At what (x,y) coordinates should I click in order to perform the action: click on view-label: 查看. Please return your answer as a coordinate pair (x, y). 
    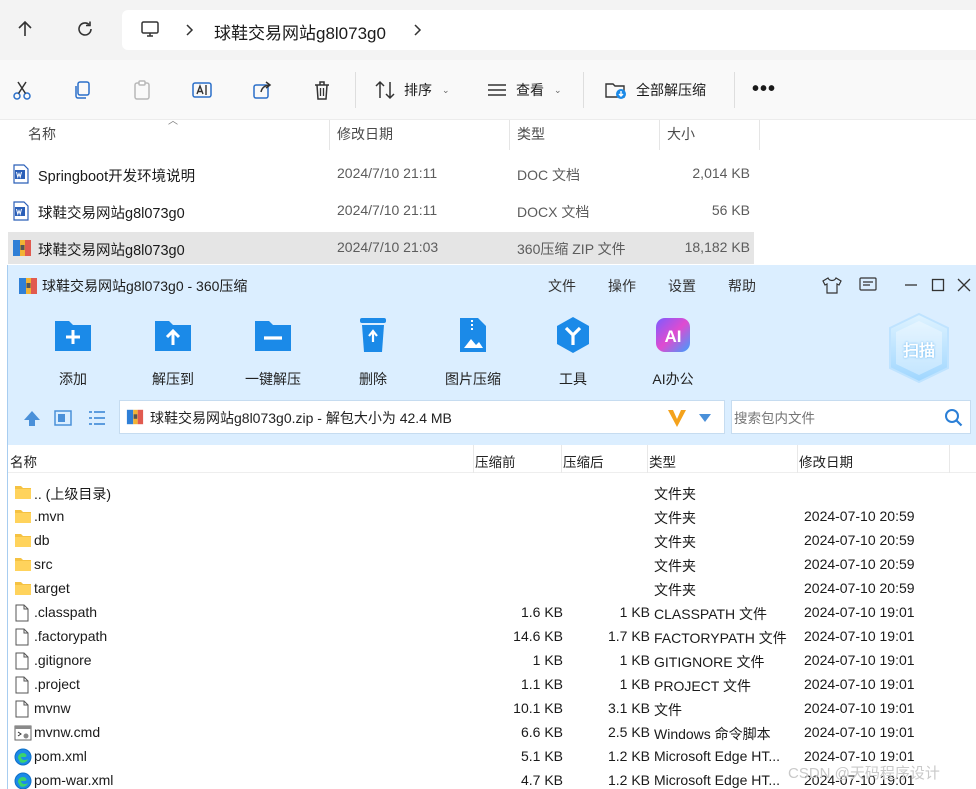
    Looking at the image, I should click on (530, 90).